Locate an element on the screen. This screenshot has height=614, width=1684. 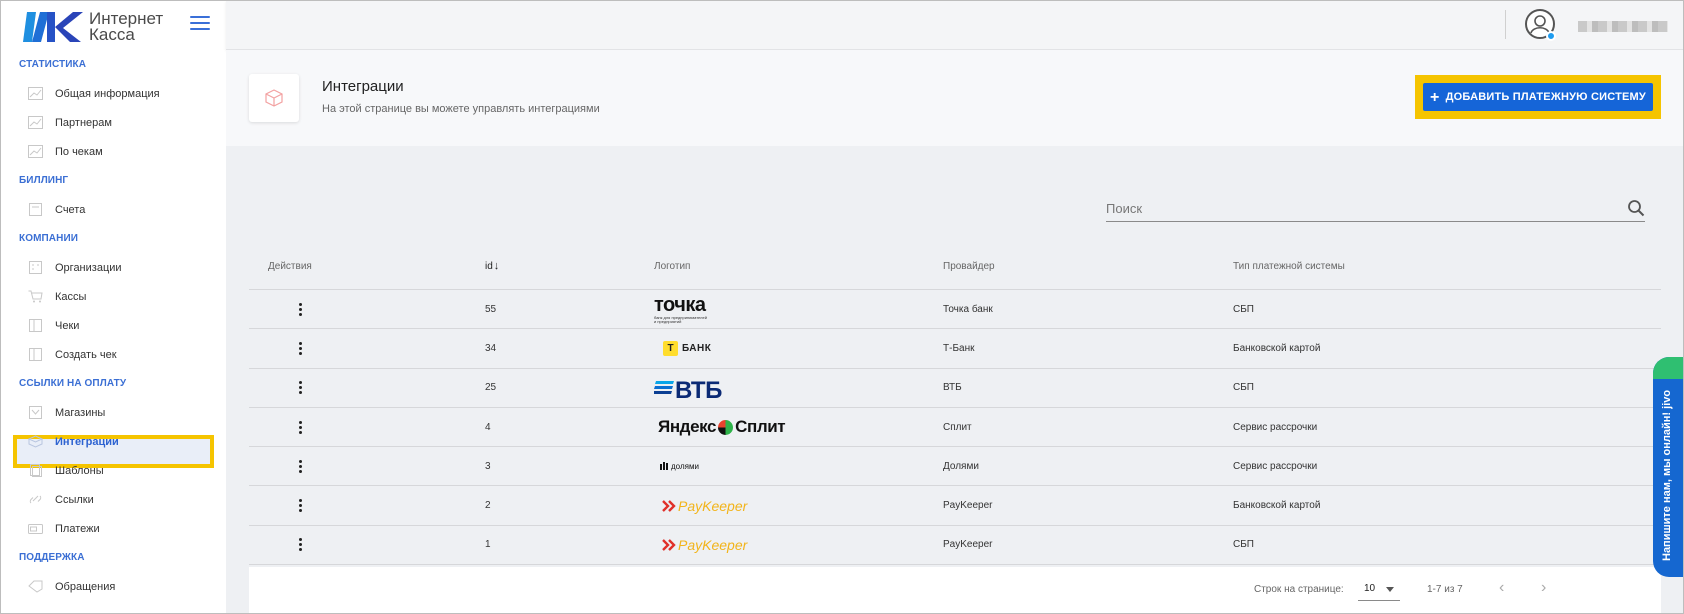
dolyami-logo: долями is located at coordinates (801, 466).